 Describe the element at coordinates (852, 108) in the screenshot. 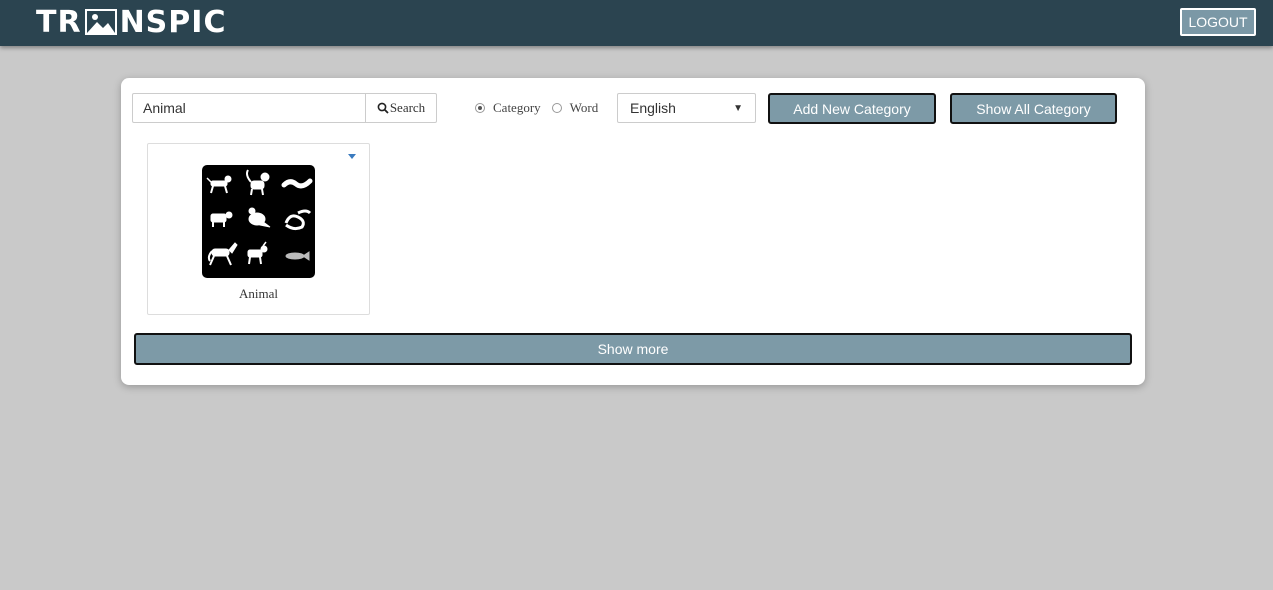

I see `add-new-category-button: Add New Category` at that location.